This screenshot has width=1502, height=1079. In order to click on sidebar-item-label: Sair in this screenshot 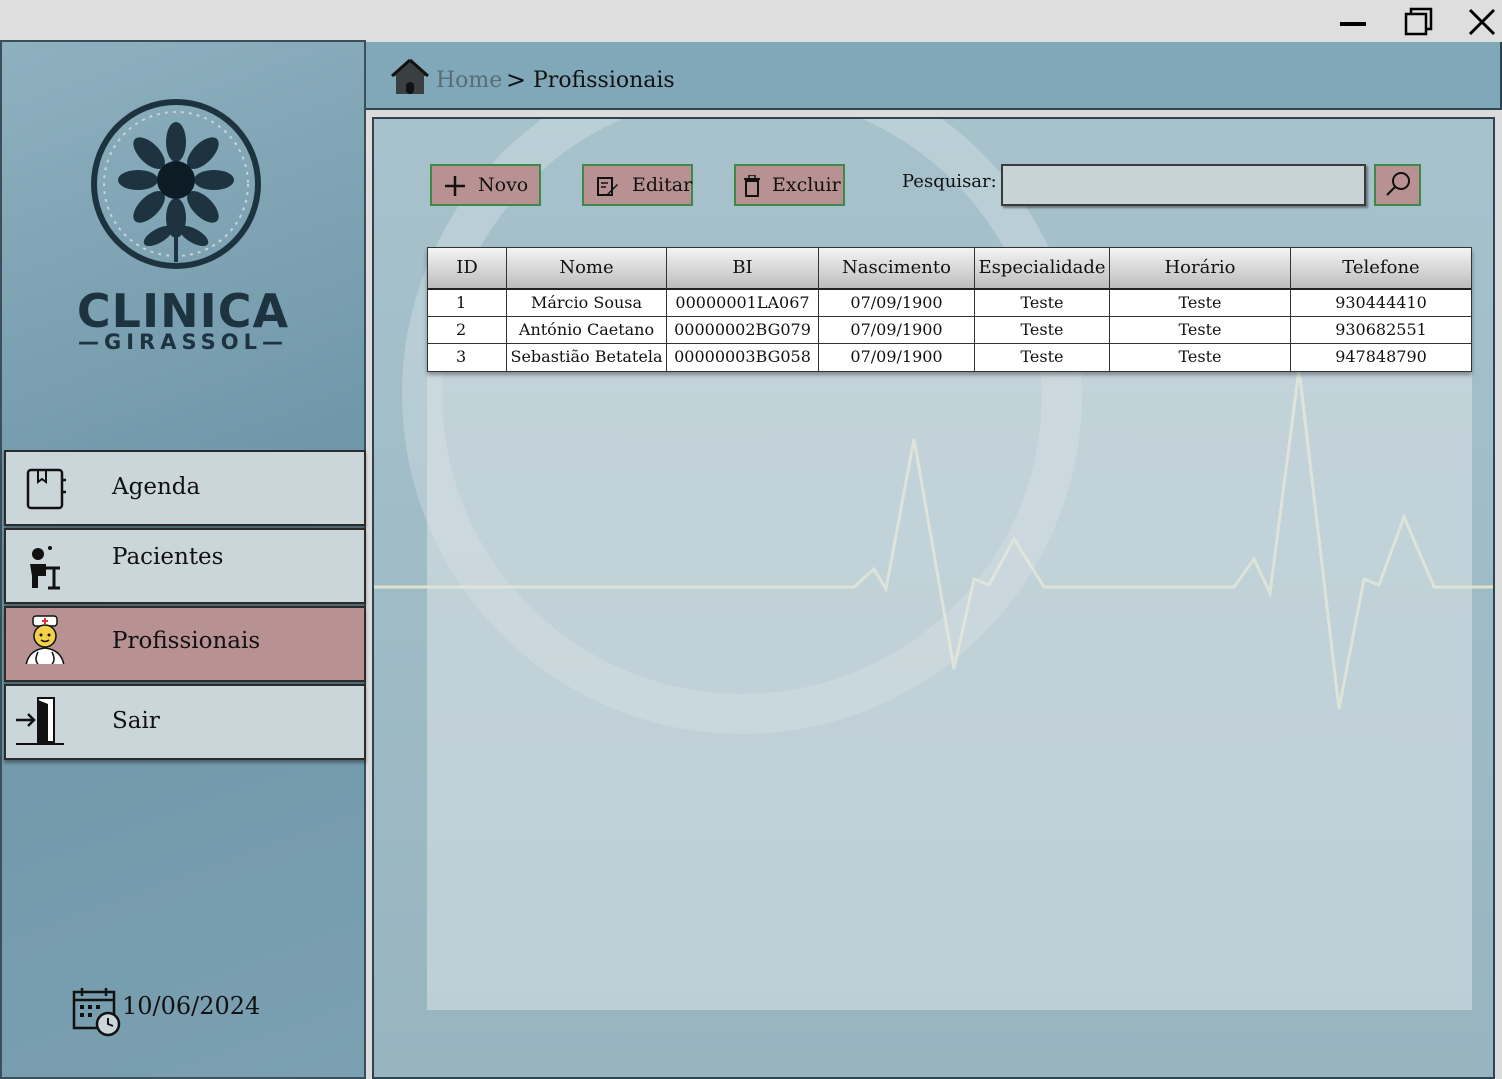, I will do `click(136, 721)`.